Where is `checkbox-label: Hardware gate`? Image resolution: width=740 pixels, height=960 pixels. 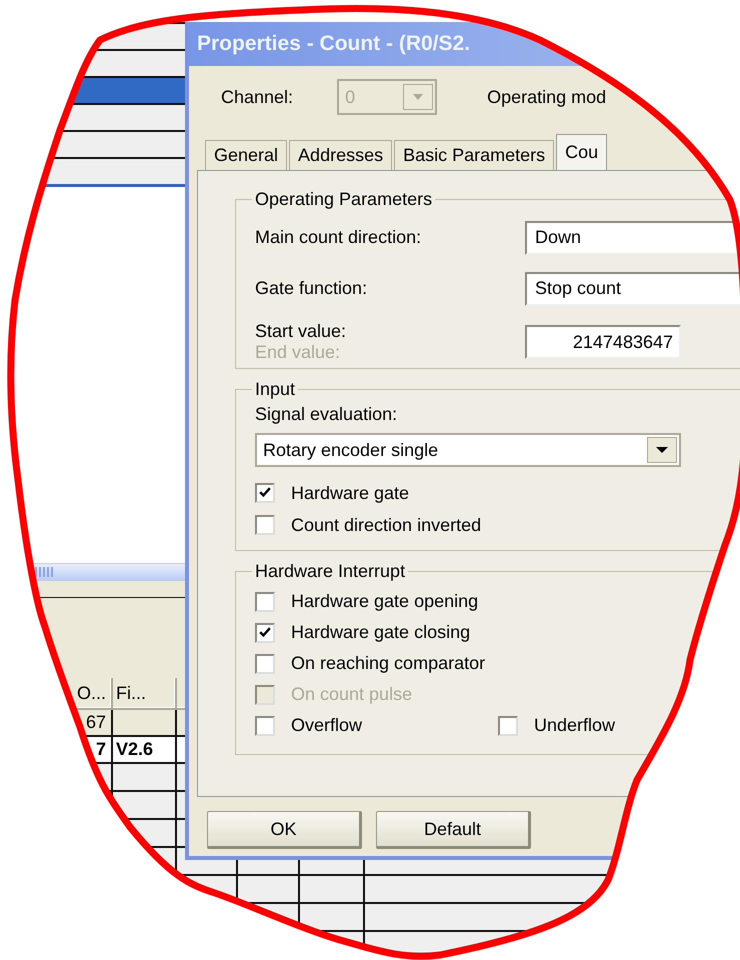 checkbox-label: Hardware gate is located at coordinates (350, 493).